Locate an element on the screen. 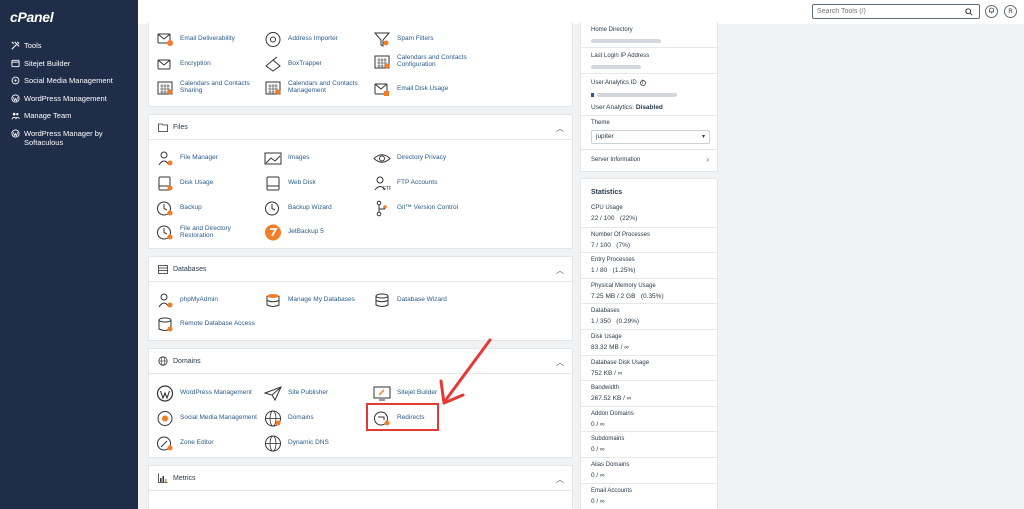 The width and height of the screenshot is (1024, 509). bell-icon is located at coordinates (991, 11).